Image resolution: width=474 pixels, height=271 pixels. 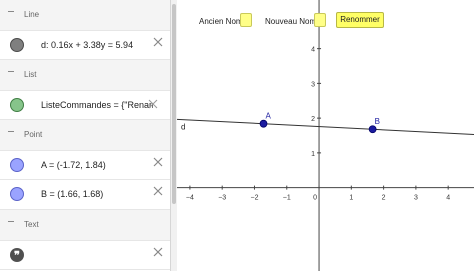 What do you see at coordinates (377, 121) in the screenshot?
I see `point-b-label: B` at bounding box center [377, 121].